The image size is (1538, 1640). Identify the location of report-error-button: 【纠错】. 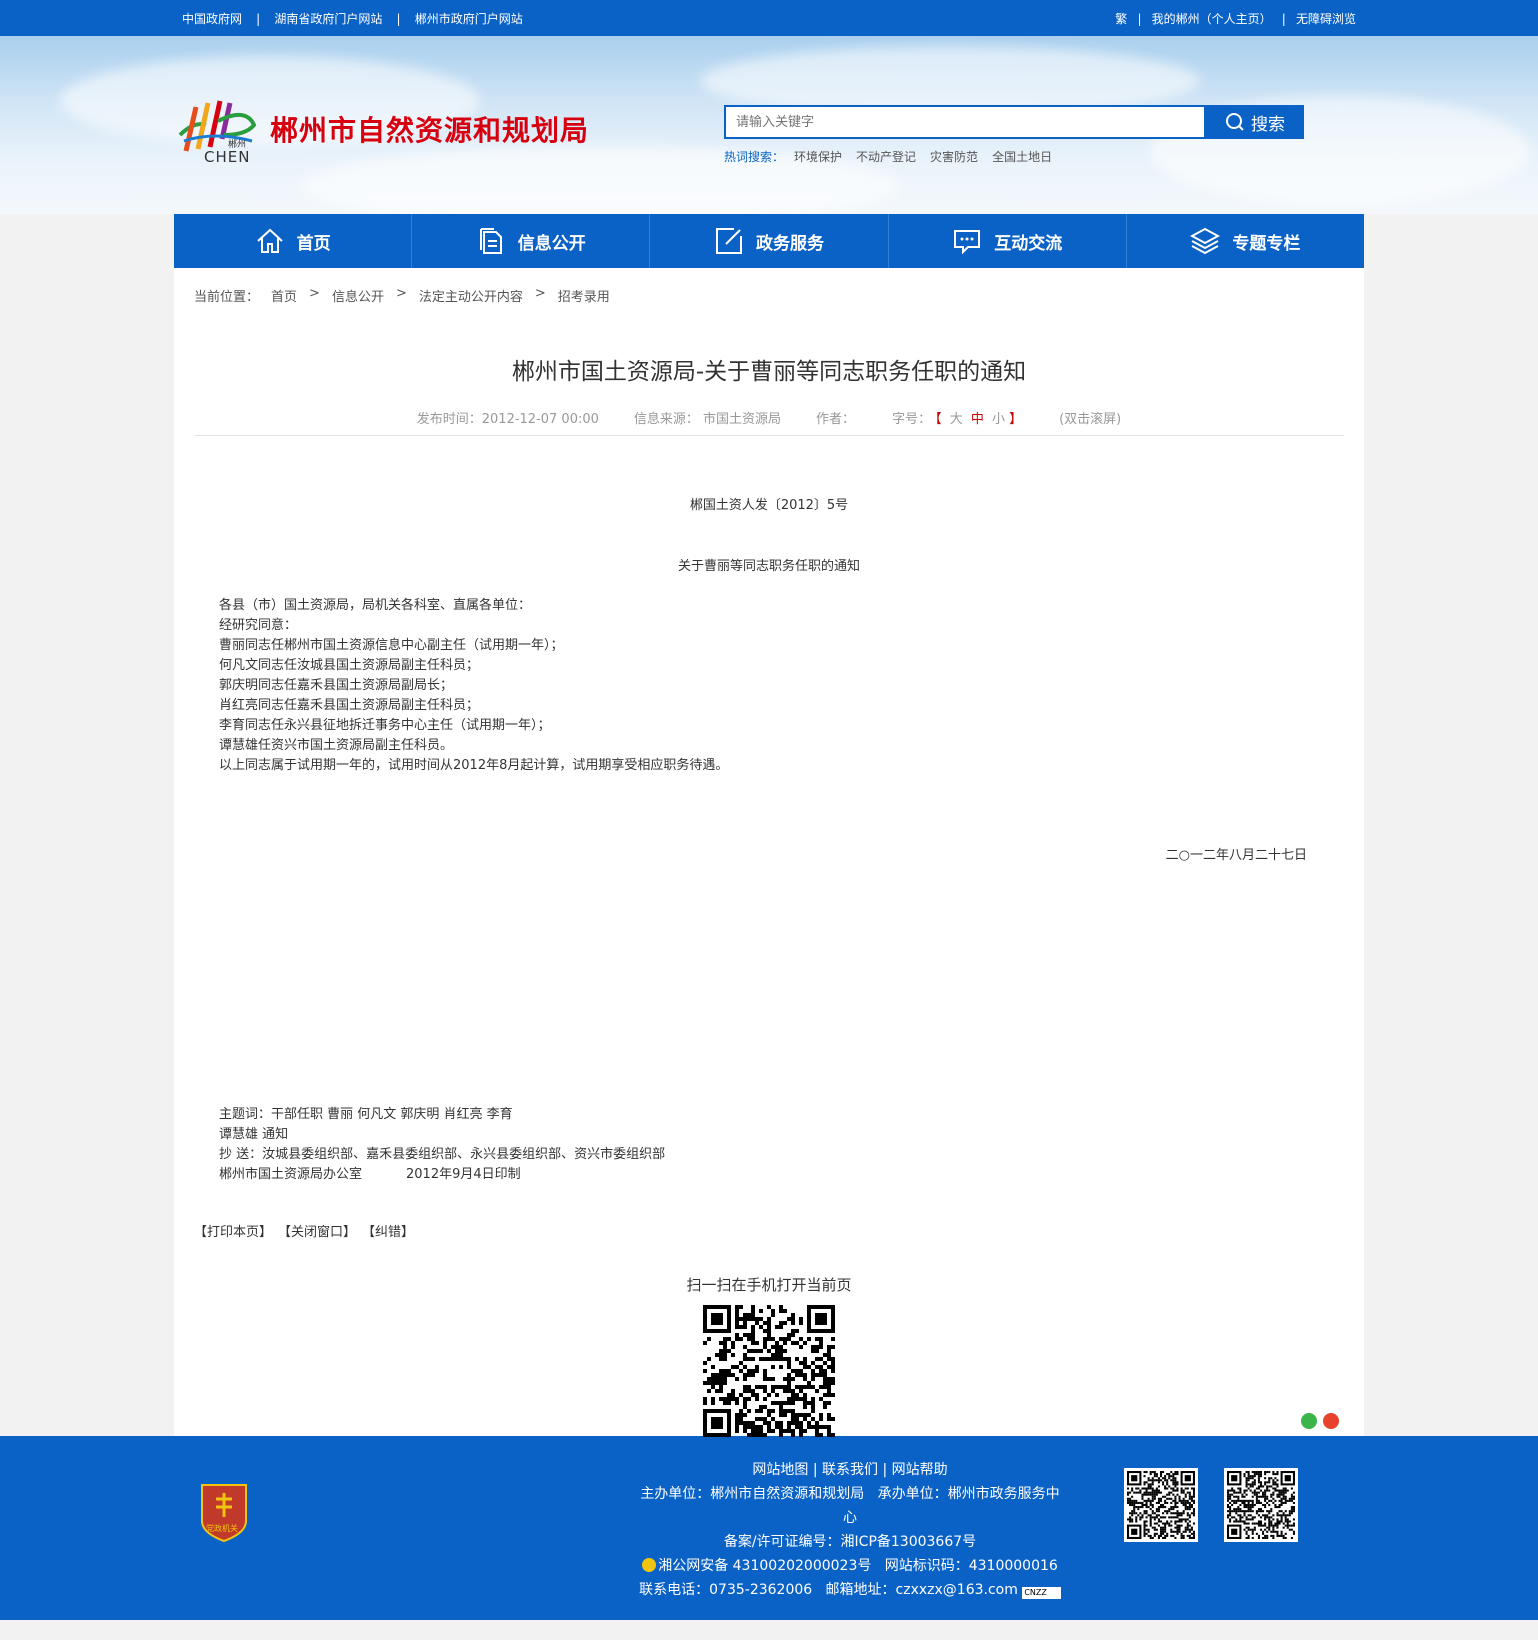
(388, 1230).